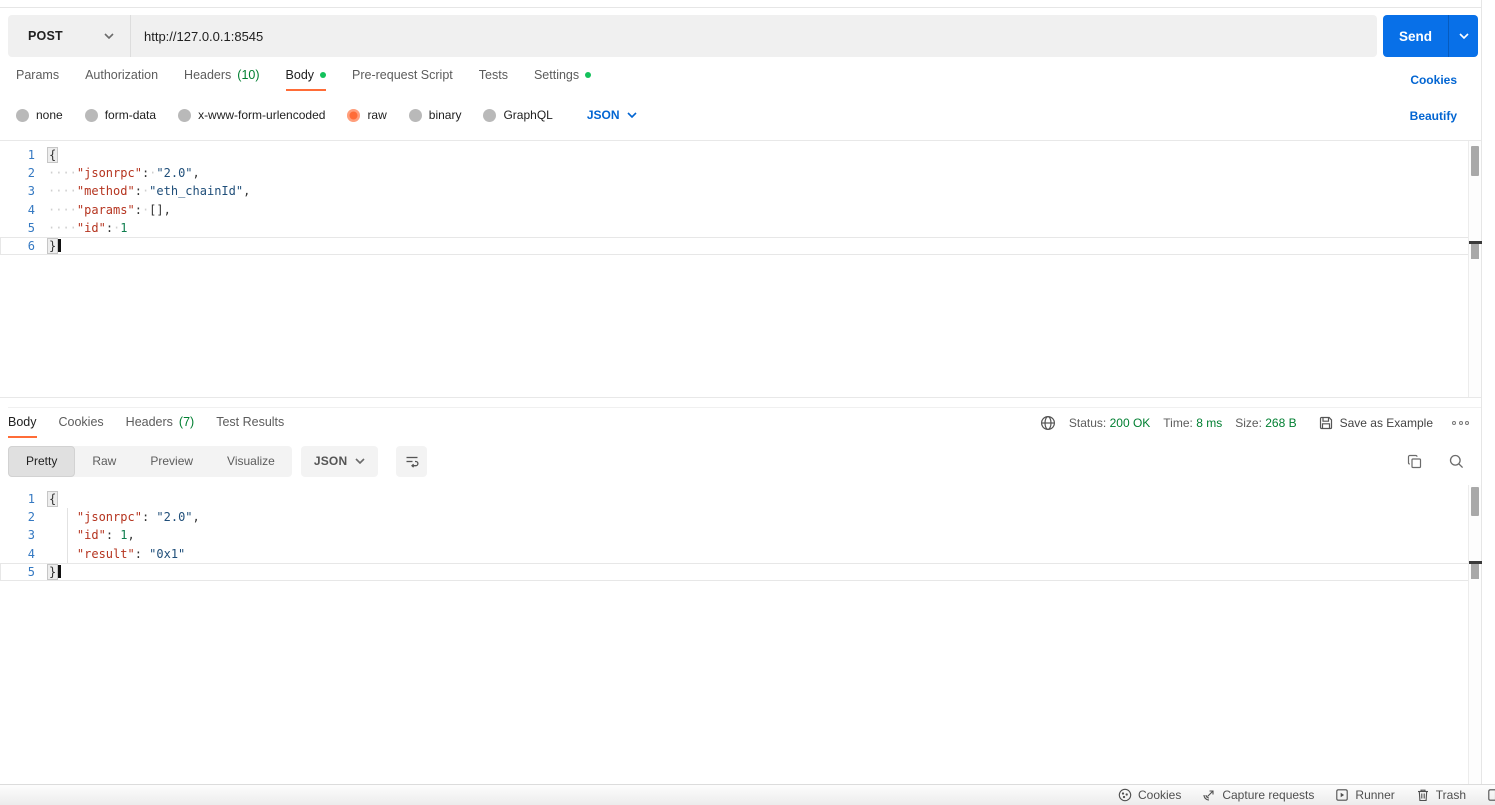  I want to click on view-visualize: Visualize, so click(251, 461).